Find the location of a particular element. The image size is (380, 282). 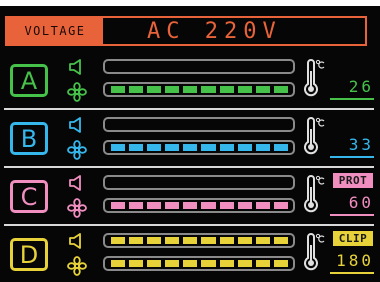

channel-d-fan-meter is located at coordinates (199, 263).